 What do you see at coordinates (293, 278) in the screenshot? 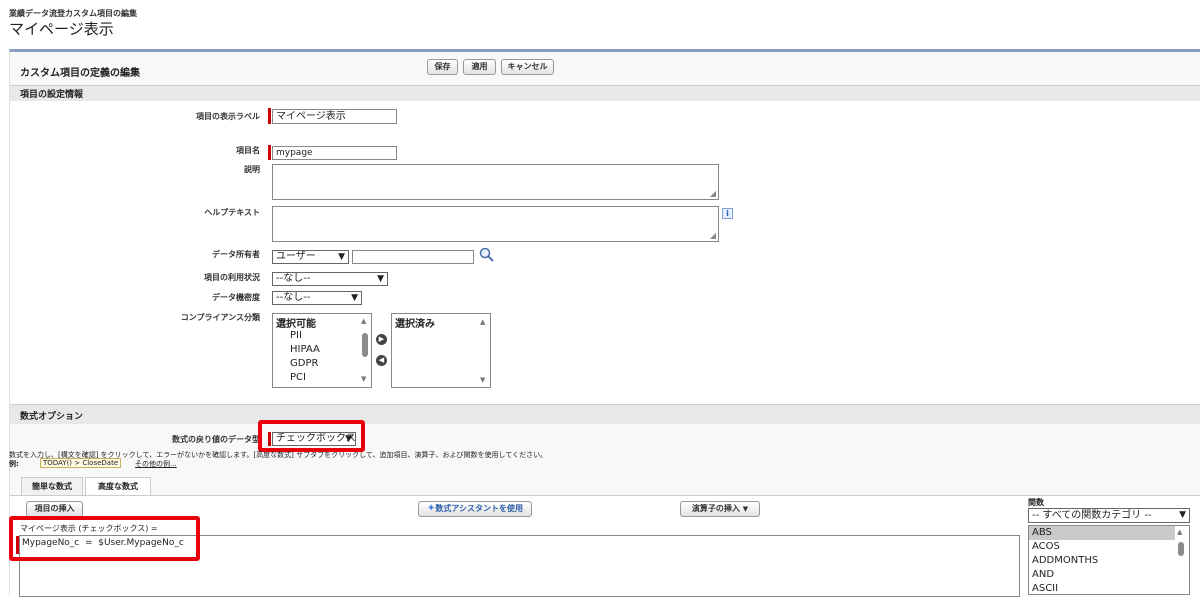
I see `usage-value: --なし--` at bounding box center [293, 278].